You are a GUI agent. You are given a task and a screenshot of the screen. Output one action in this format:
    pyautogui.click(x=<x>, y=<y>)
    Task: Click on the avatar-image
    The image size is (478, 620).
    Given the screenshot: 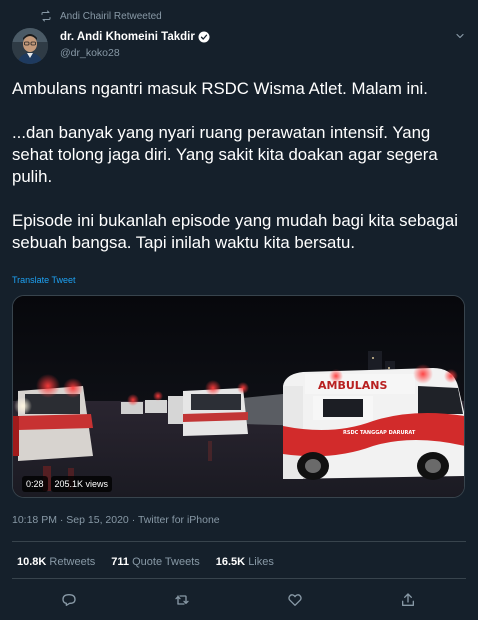 What is the action you would take?
    pyautogui.click(x=30, y=46)
    